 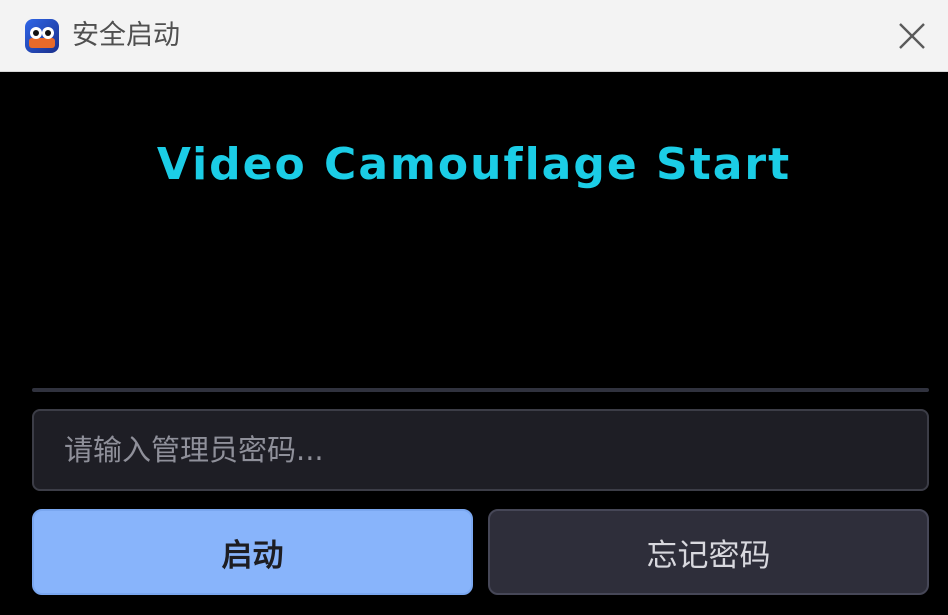 What do you see at coordinates (252, 555) in the screenshot?
I see `start-button-label: 启动` at bounding box center [252, 555].